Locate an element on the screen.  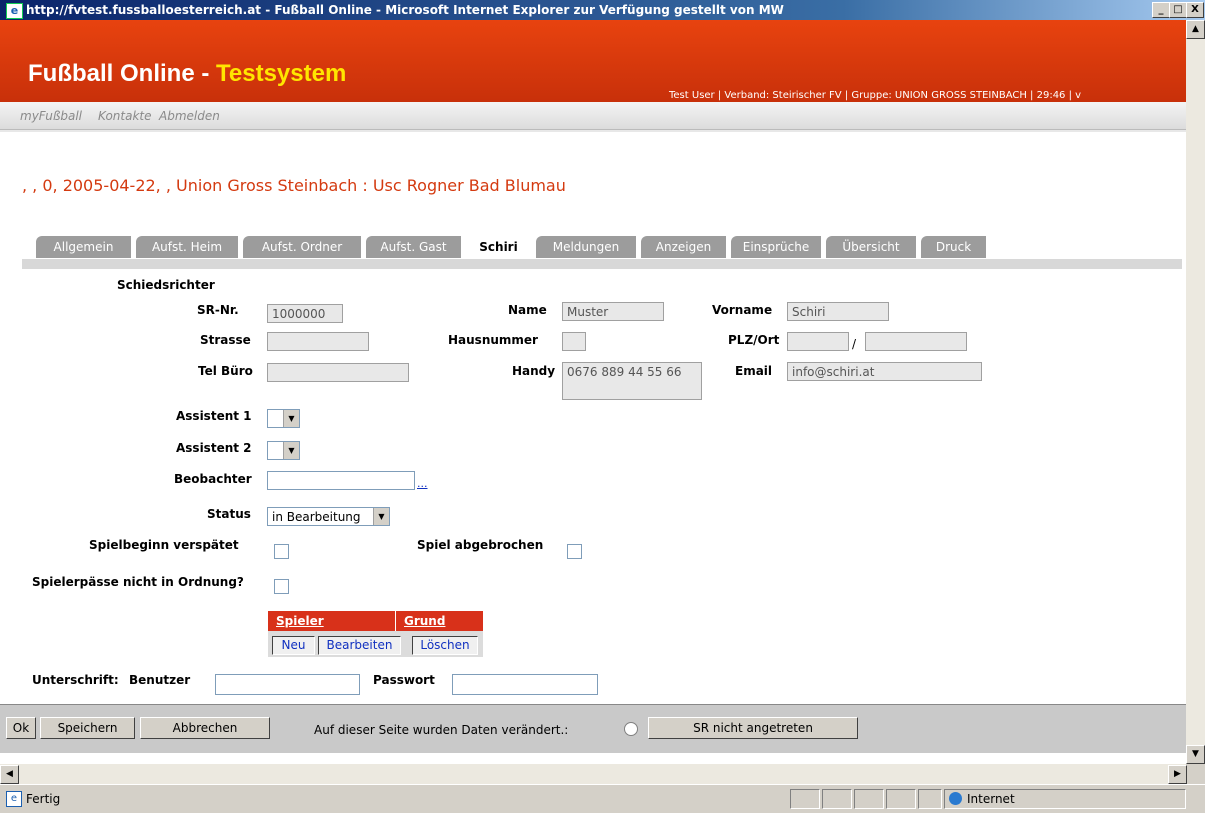
sr-nicht-angetreten-button: SR nicht angetreten is located at coordinates (753, 728).